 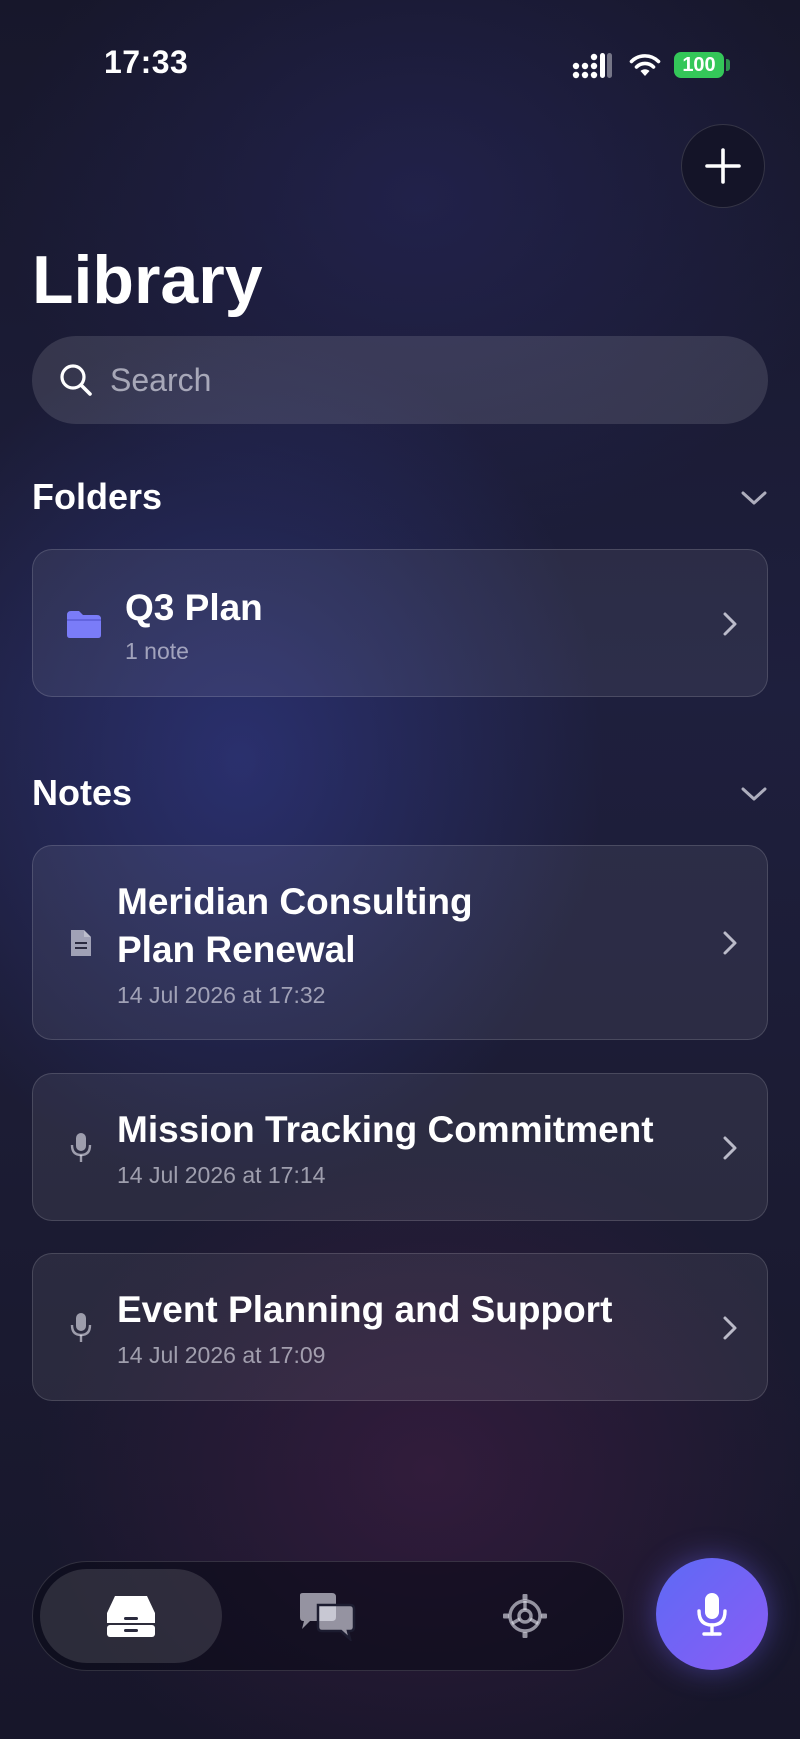 I want to click on search-icon, so click(x=76, y=380).